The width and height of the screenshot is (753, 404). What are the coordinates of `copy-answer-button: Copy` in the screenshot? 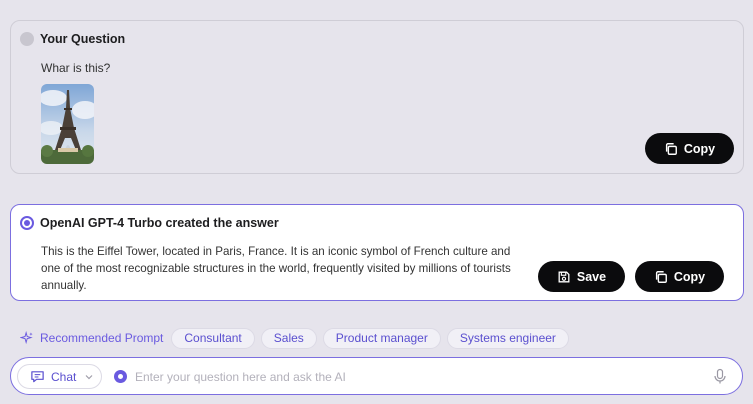 It's located at (679, 276).